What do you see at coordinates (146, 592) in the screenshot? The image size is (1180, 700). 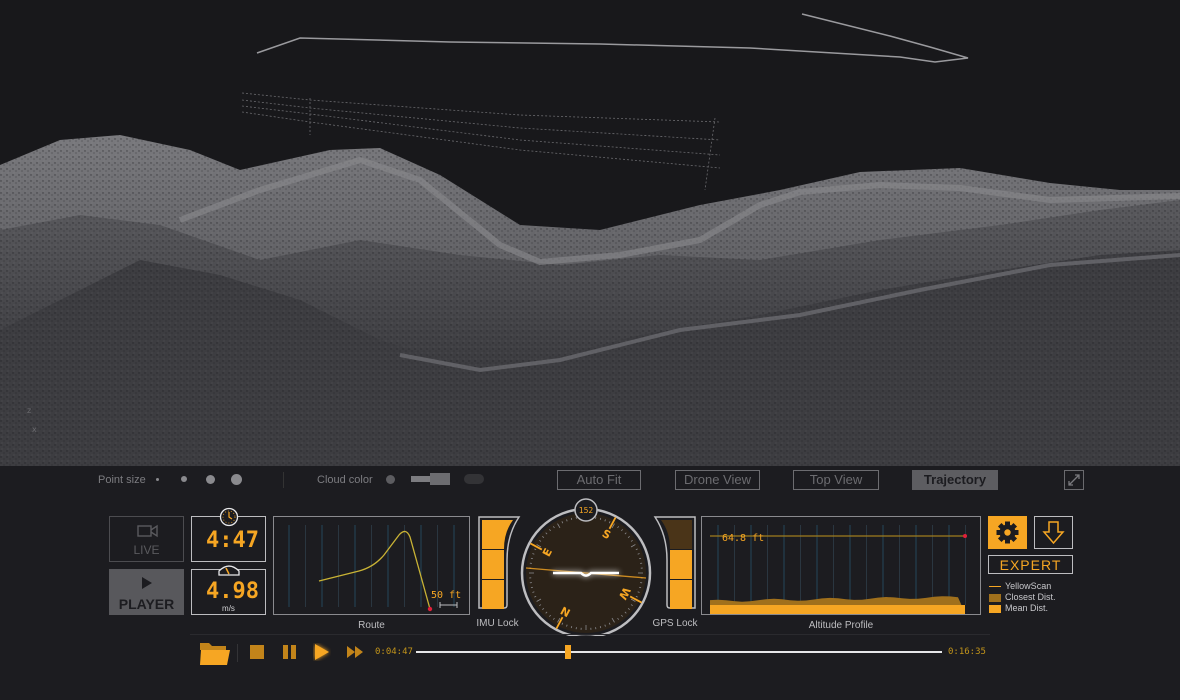 I see `player-mode-button: PLAYER` at bounding box center [146, 592].